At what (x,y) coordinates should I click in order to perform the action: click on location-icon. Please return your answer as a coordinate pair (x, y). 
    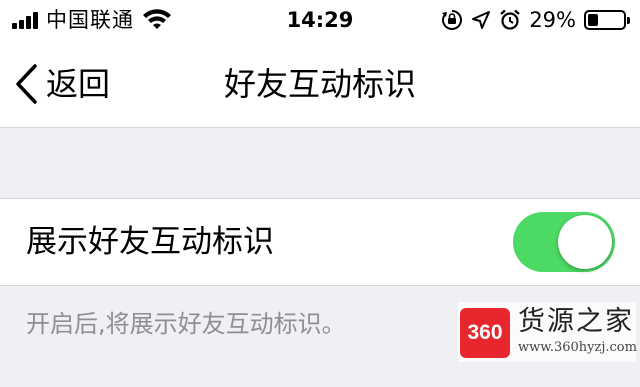
    Looking at the image, I should click on (481, 20).